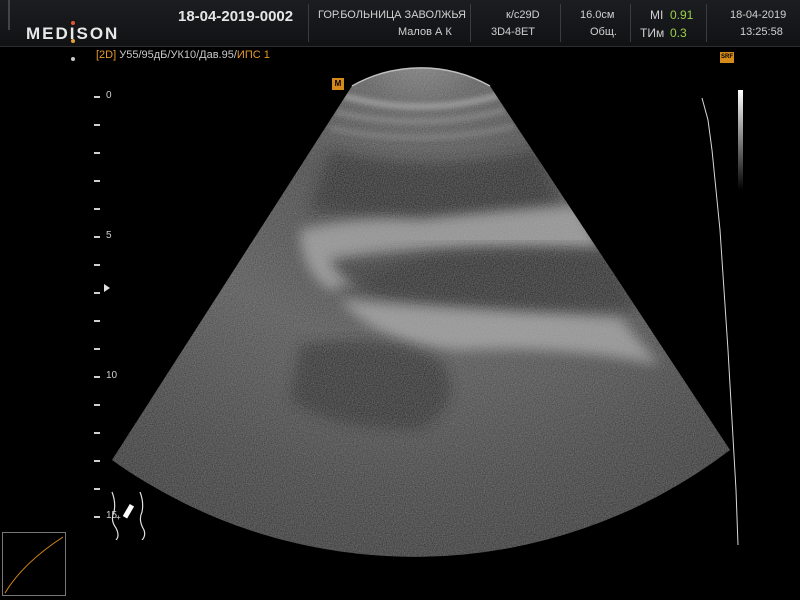 The height and width of the screenshot is (600, 800). I want to click on mi-label: MI, so click(657, 15).